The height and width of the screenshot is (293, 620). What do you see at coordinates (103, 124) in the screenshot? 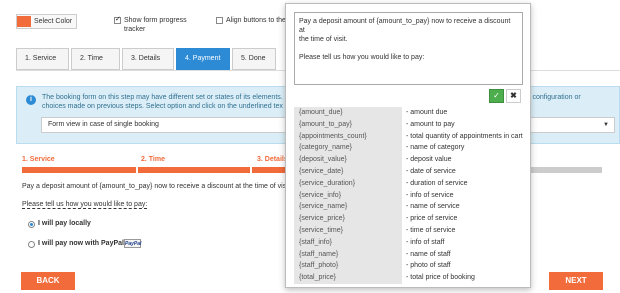
I see `form-view-select-value: Form view in case of single booking` at bounding box center [103, 124].